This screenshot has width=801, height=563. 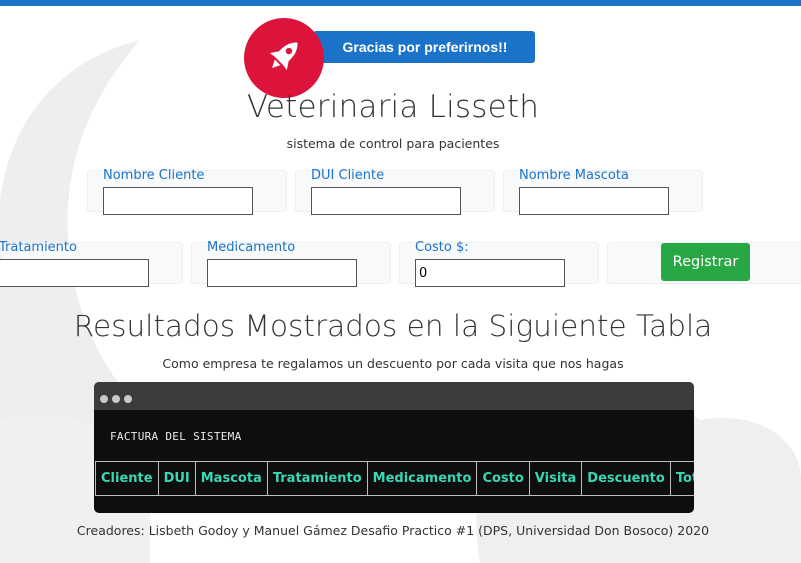 I want to click on page-subtitle: sistema de control para pacientes, so click(x=393, y=143).